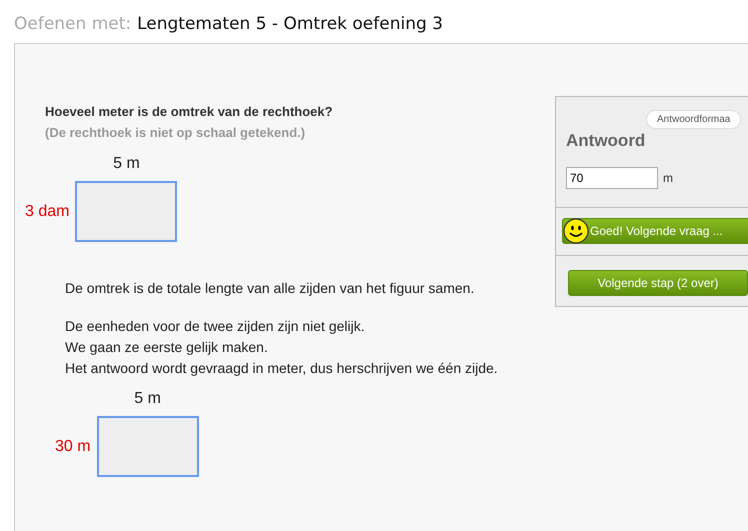 The image size is (748, 531). What do you see at coordinates (270, 288) in the screenshot?
I see `explanation-line: De omtrek is de totale lengte van alle zijden van het figuur samen.` at bounding box center [270, 288].